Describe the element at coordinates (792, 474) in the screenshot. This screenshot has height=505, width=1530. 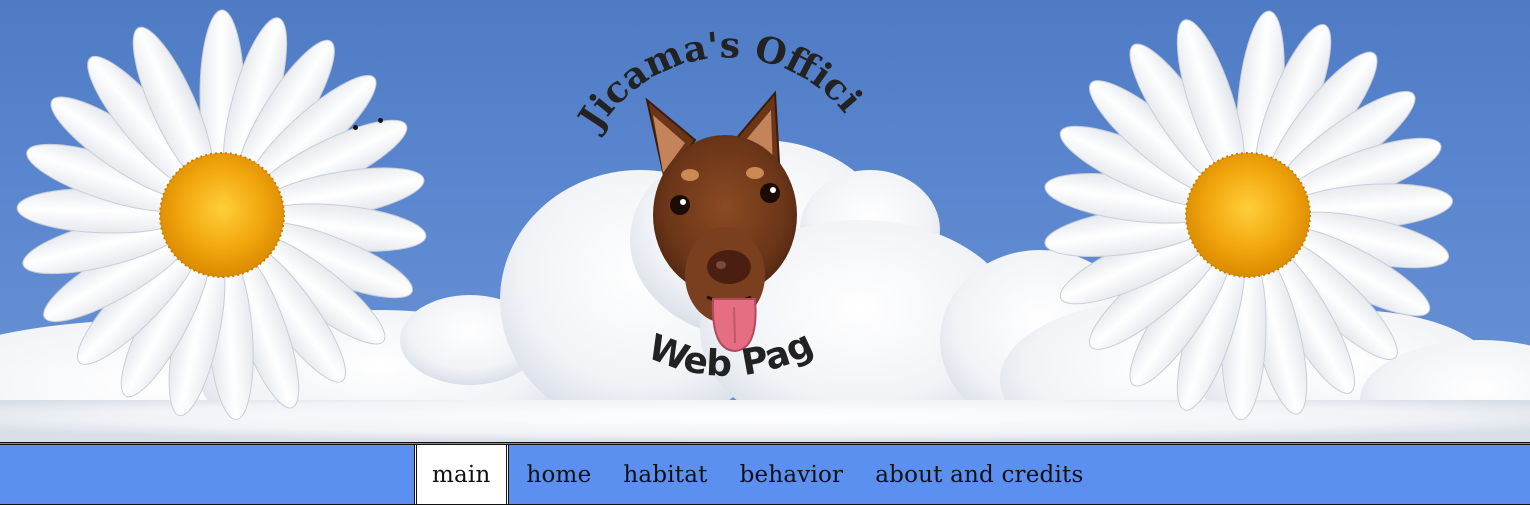
I see `nav-item-behavior: behavior` at that location.